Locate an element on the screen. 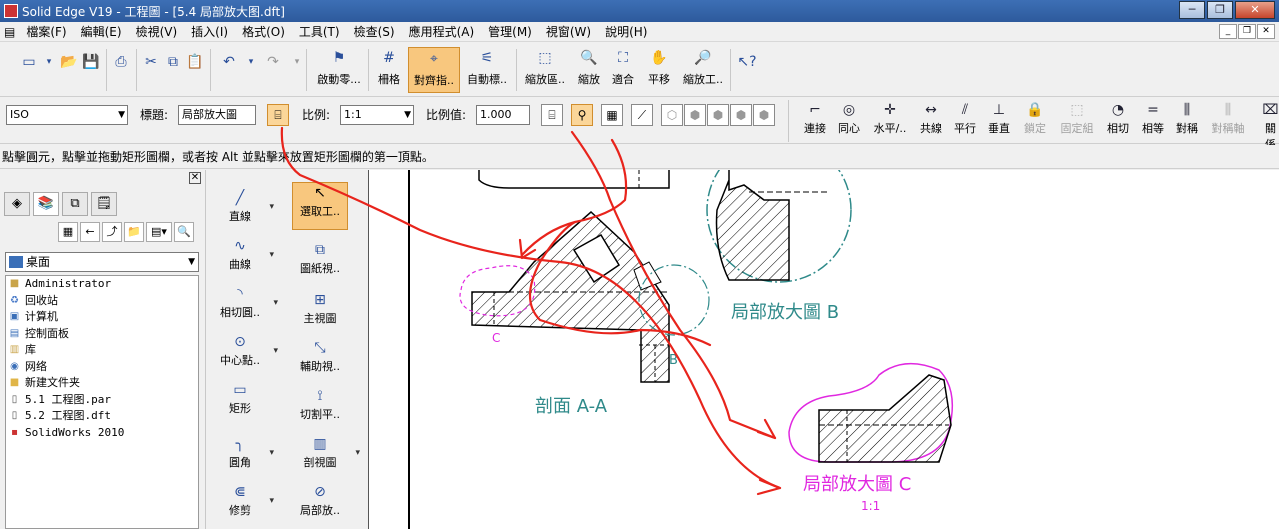 This screenshot has height=529, width=1279. paste-icon: 📋 is located at coordinates (195, 62).